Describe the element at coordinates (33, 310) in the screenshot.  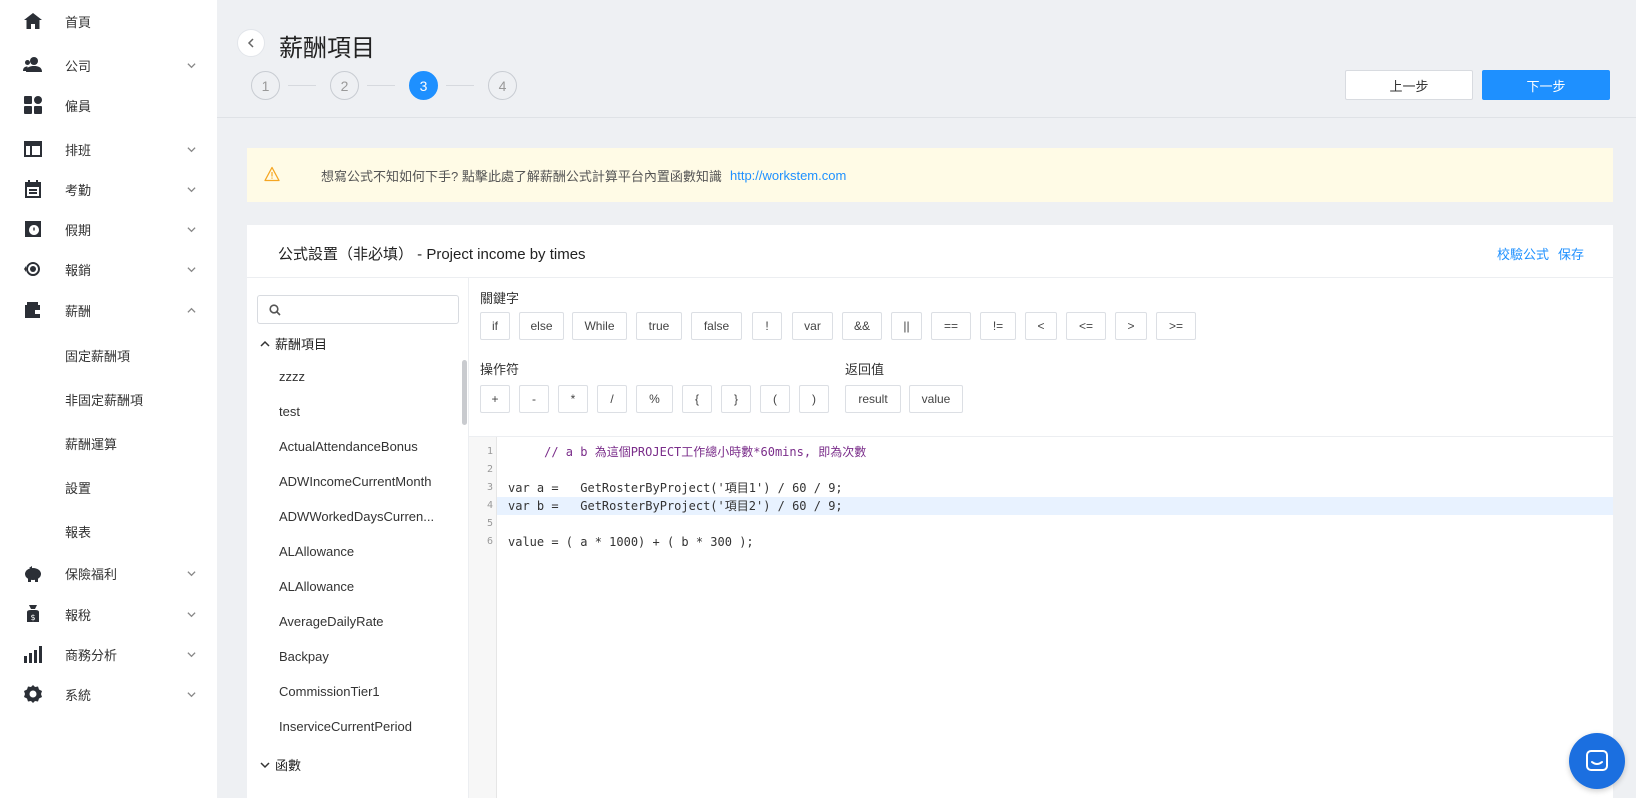
I see `wallet-icon` at that location.